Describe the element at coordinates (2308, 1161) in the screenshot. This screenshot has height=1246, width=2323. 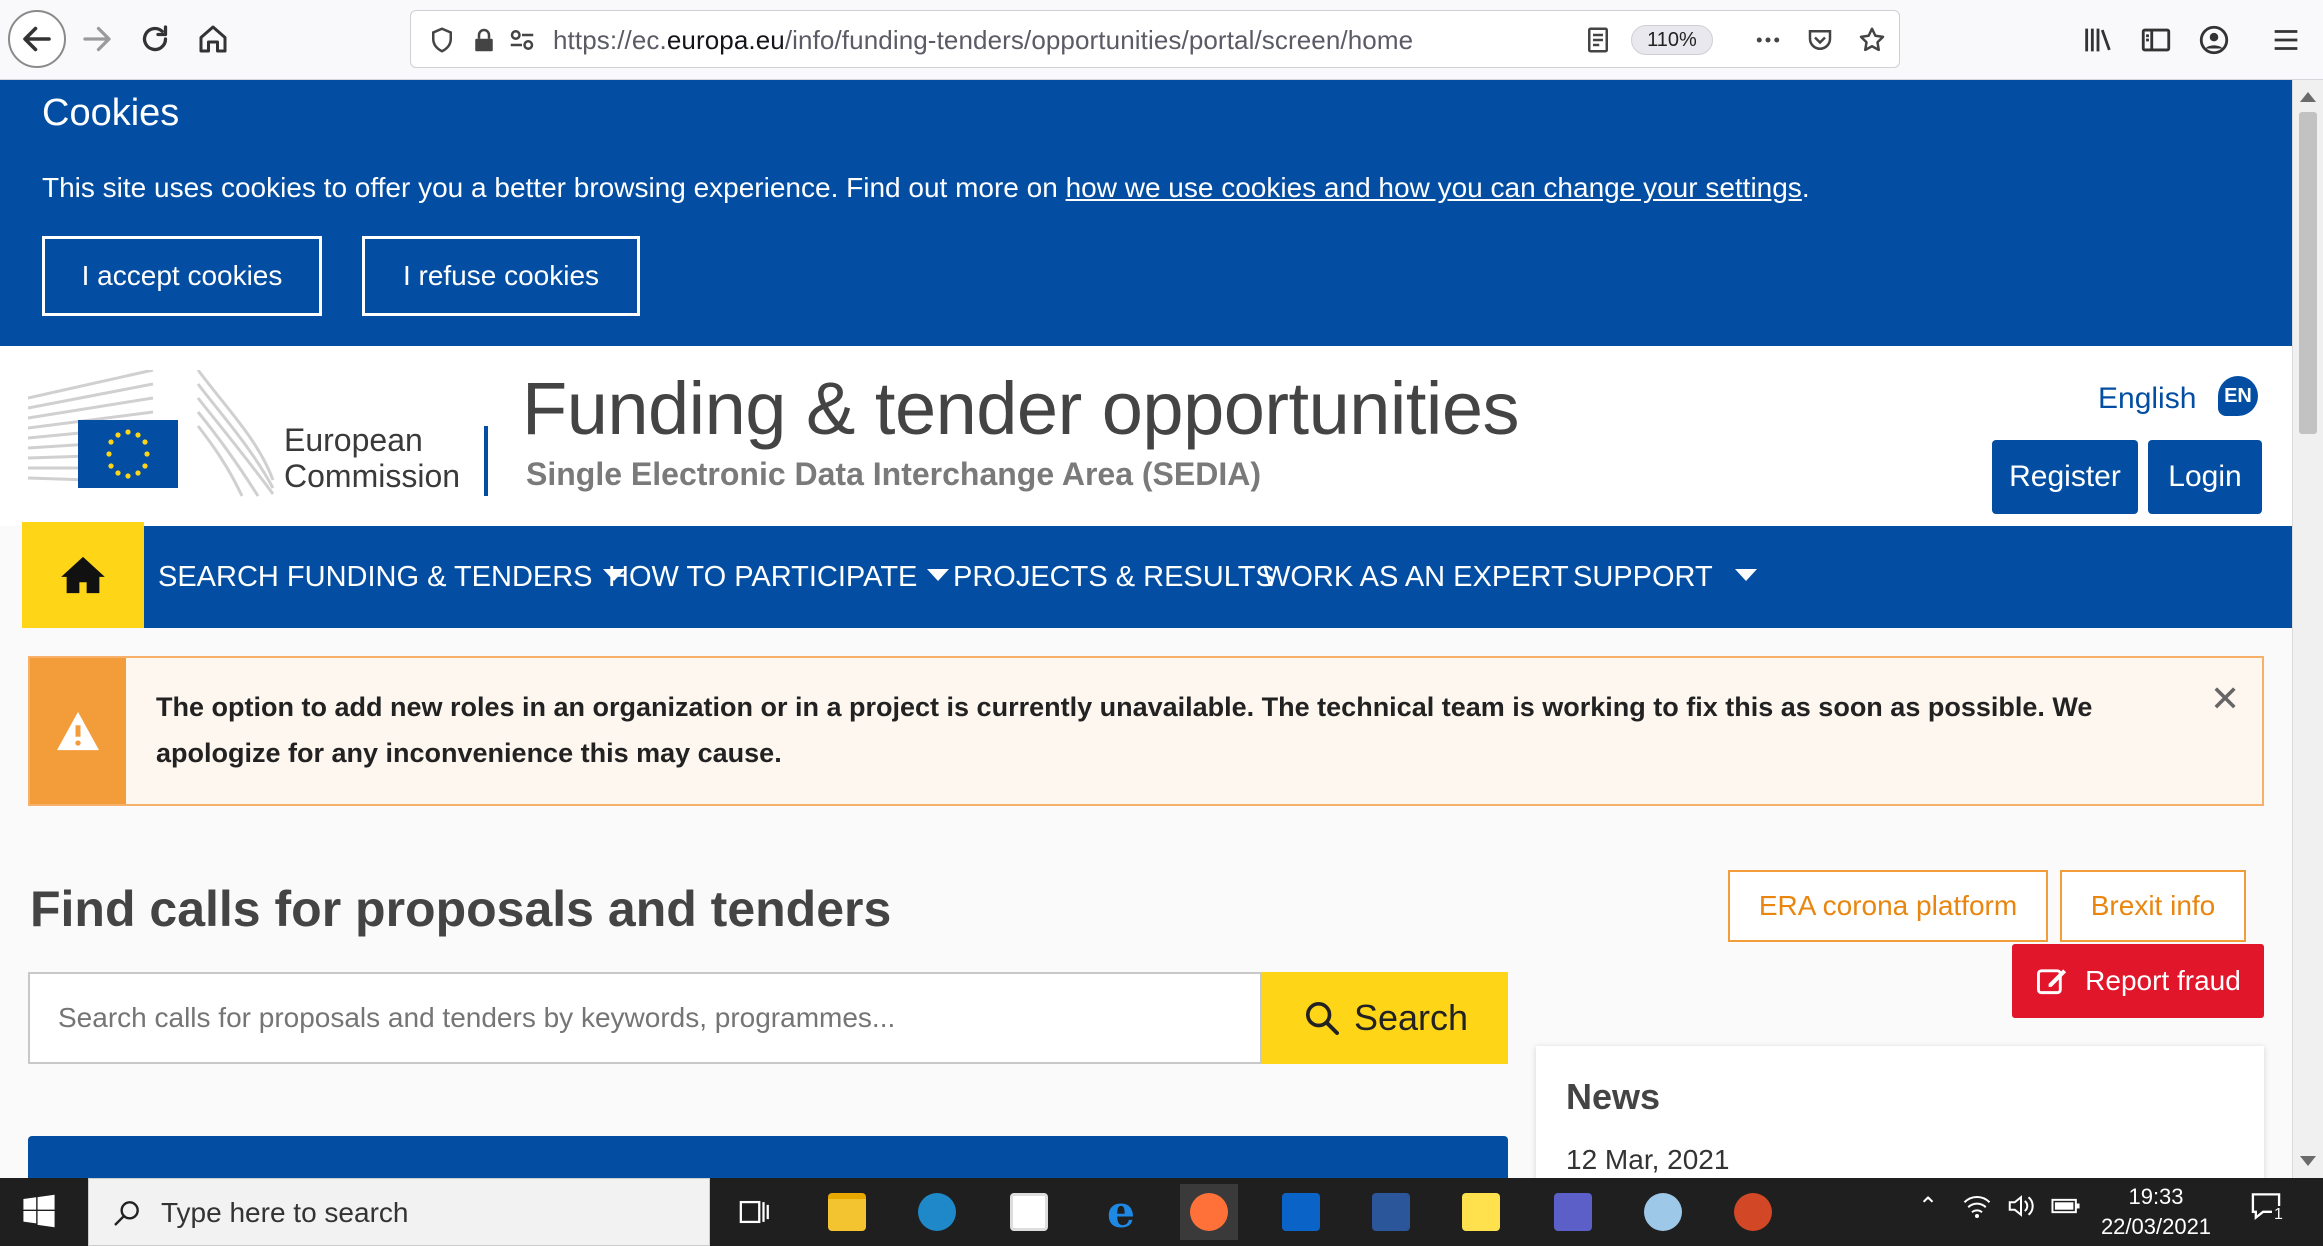
I see `scroll-down-icon` at that location.